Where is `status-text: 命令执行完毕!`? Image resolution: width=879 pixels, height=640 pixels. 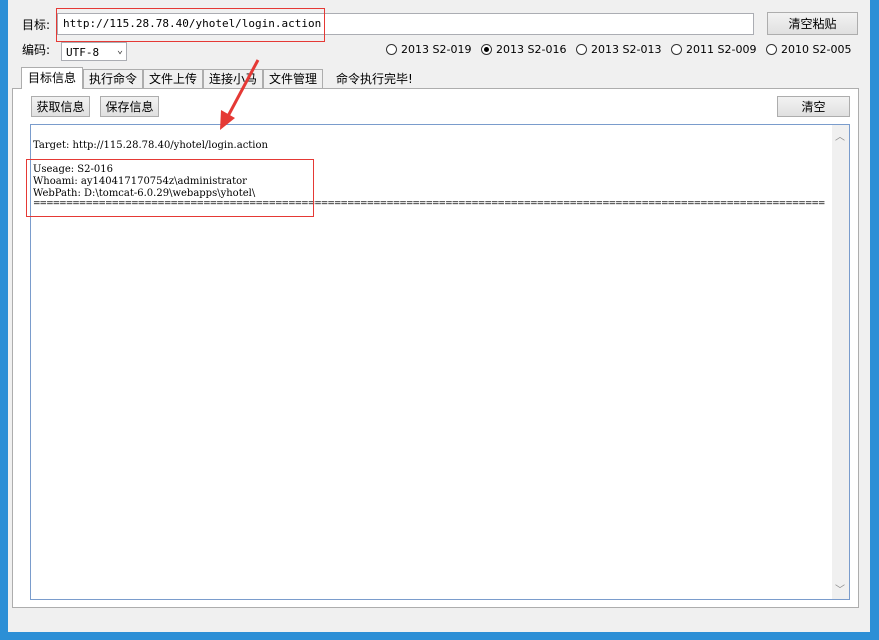 status-text: 命令执行完毕! is located at coordinates (374, 79).